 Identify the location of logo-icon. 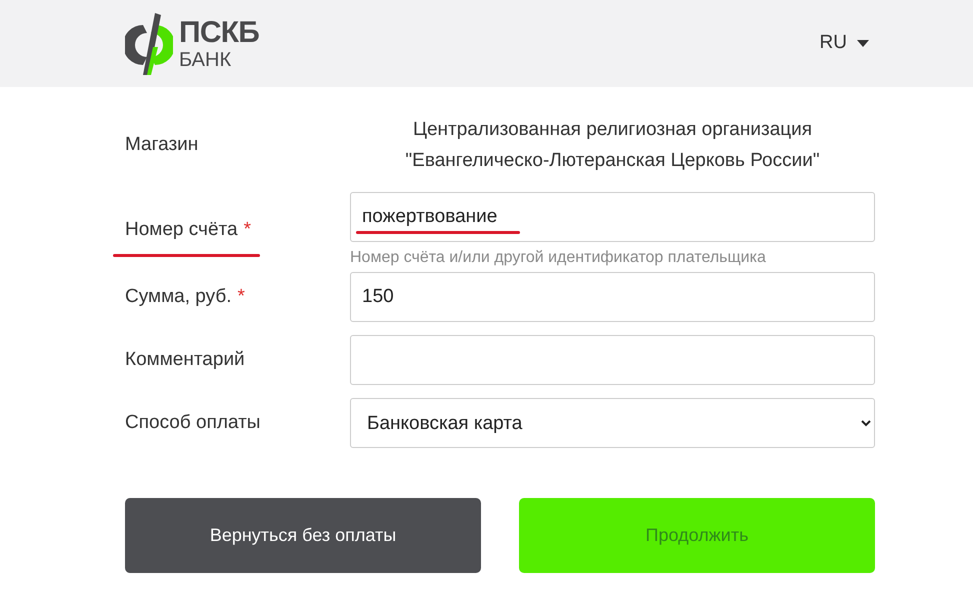
(149, 43).